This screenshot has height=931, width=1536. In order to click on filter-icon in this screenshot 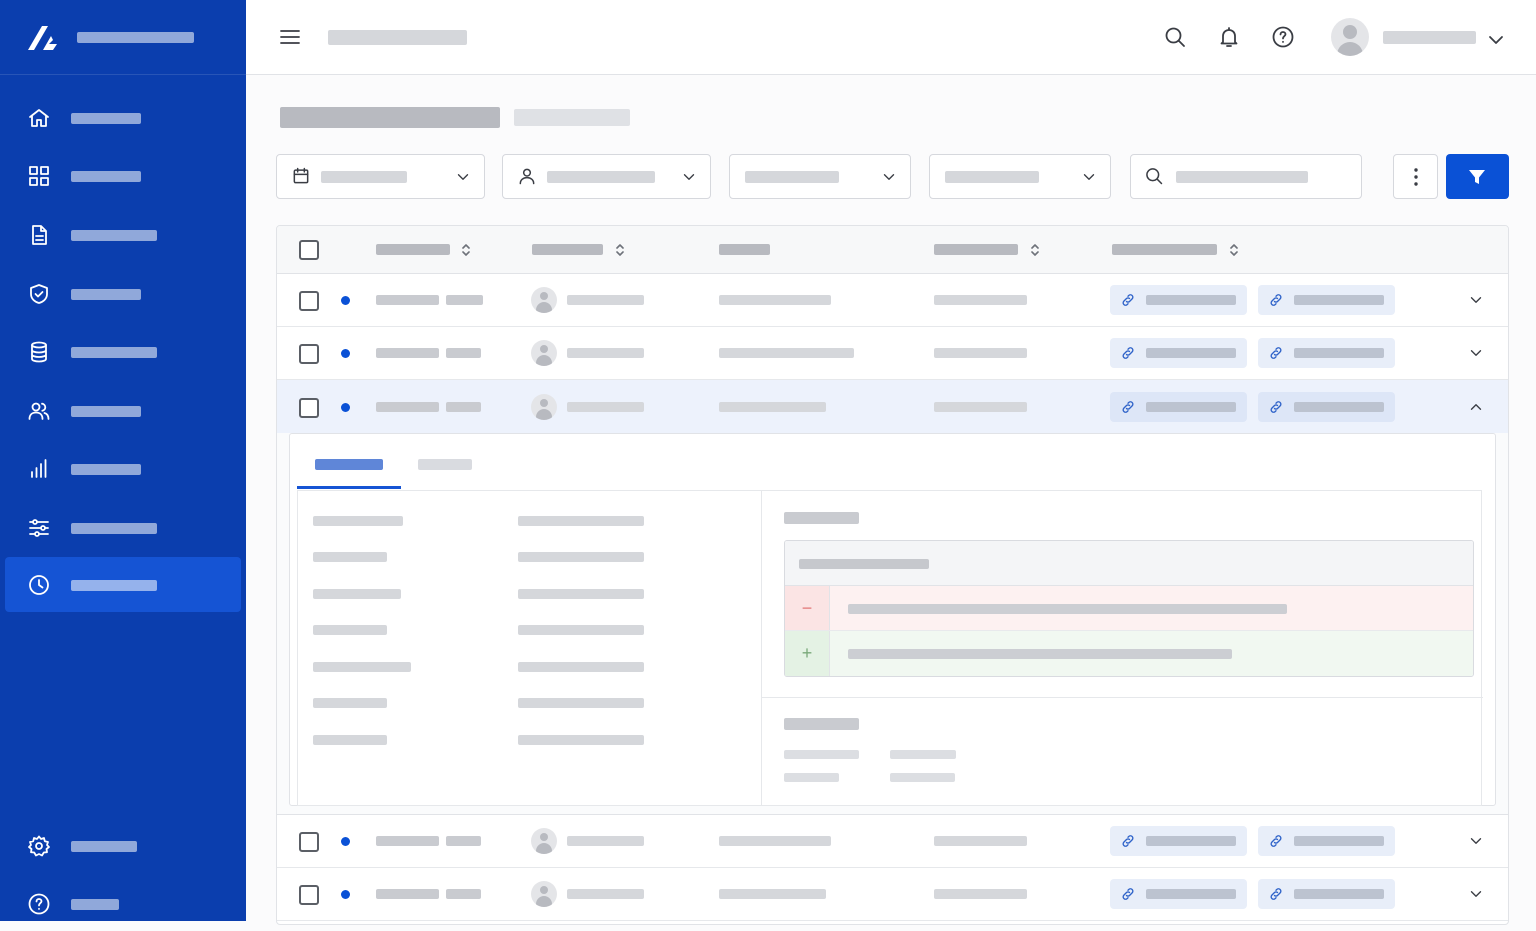, I will do `click(1477, 177)`.